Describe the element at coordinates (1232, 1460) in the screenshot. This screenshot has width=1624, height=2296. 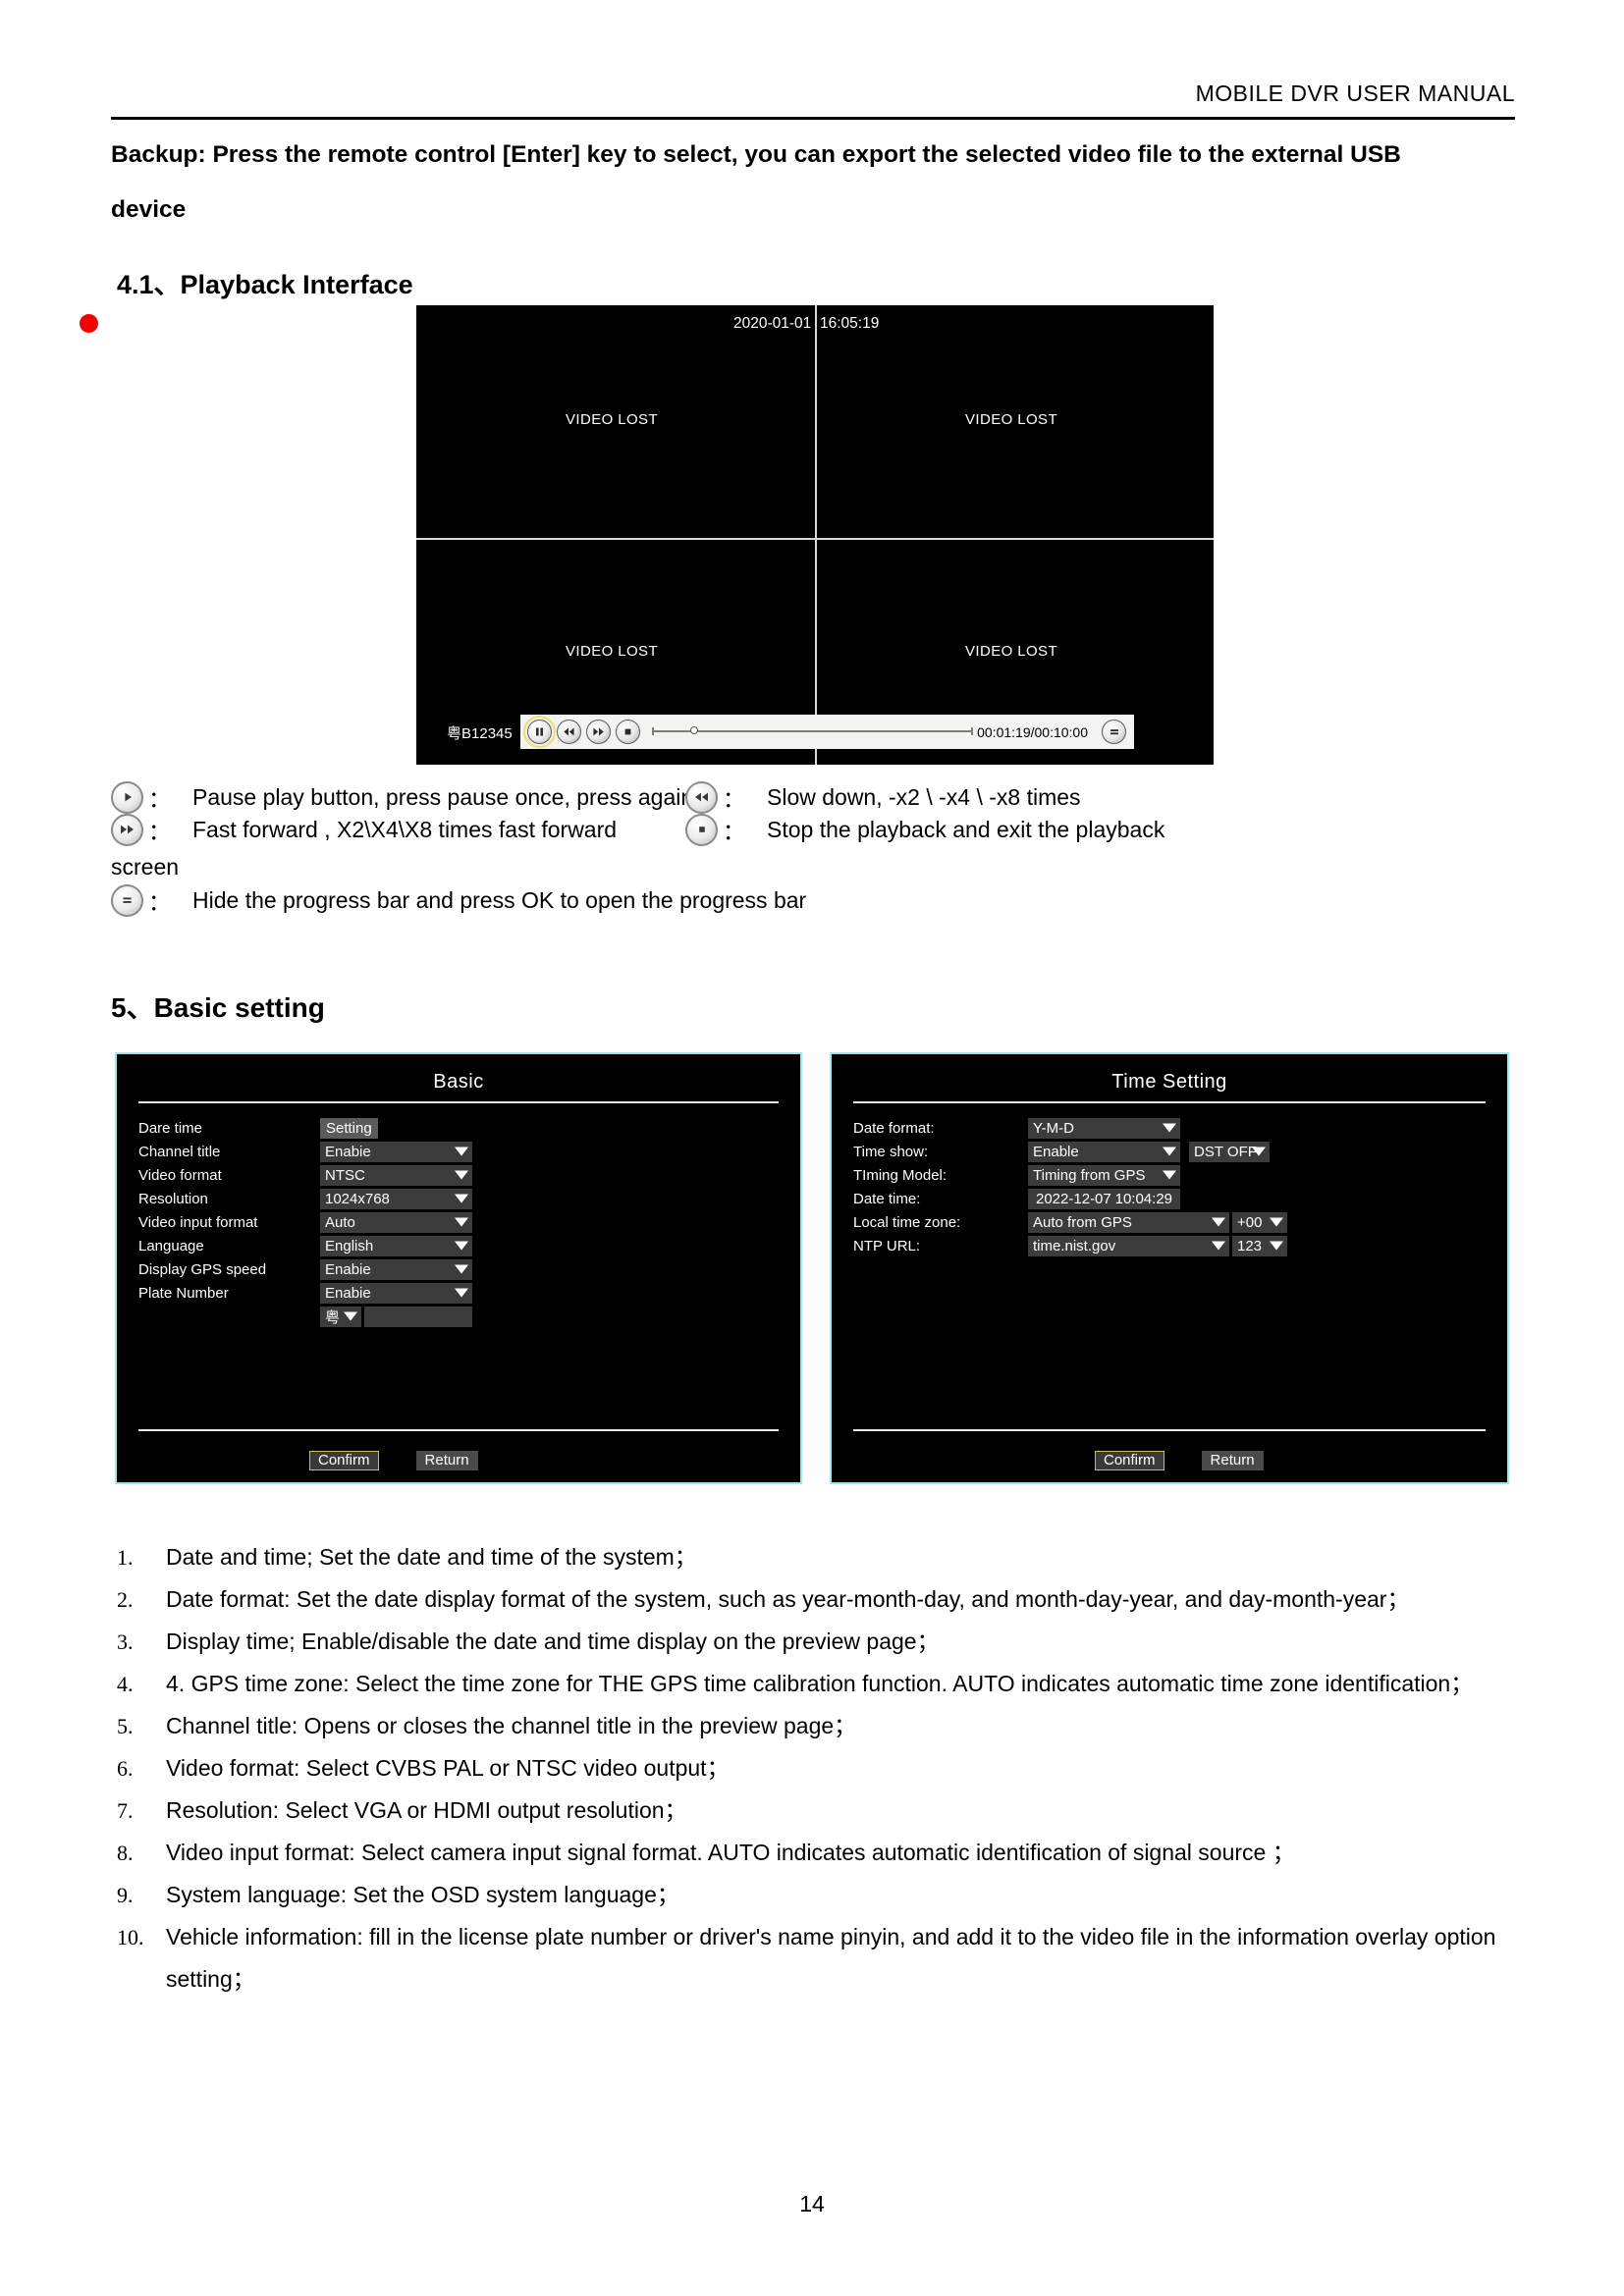
I see `time-return-button: Return` at that location.